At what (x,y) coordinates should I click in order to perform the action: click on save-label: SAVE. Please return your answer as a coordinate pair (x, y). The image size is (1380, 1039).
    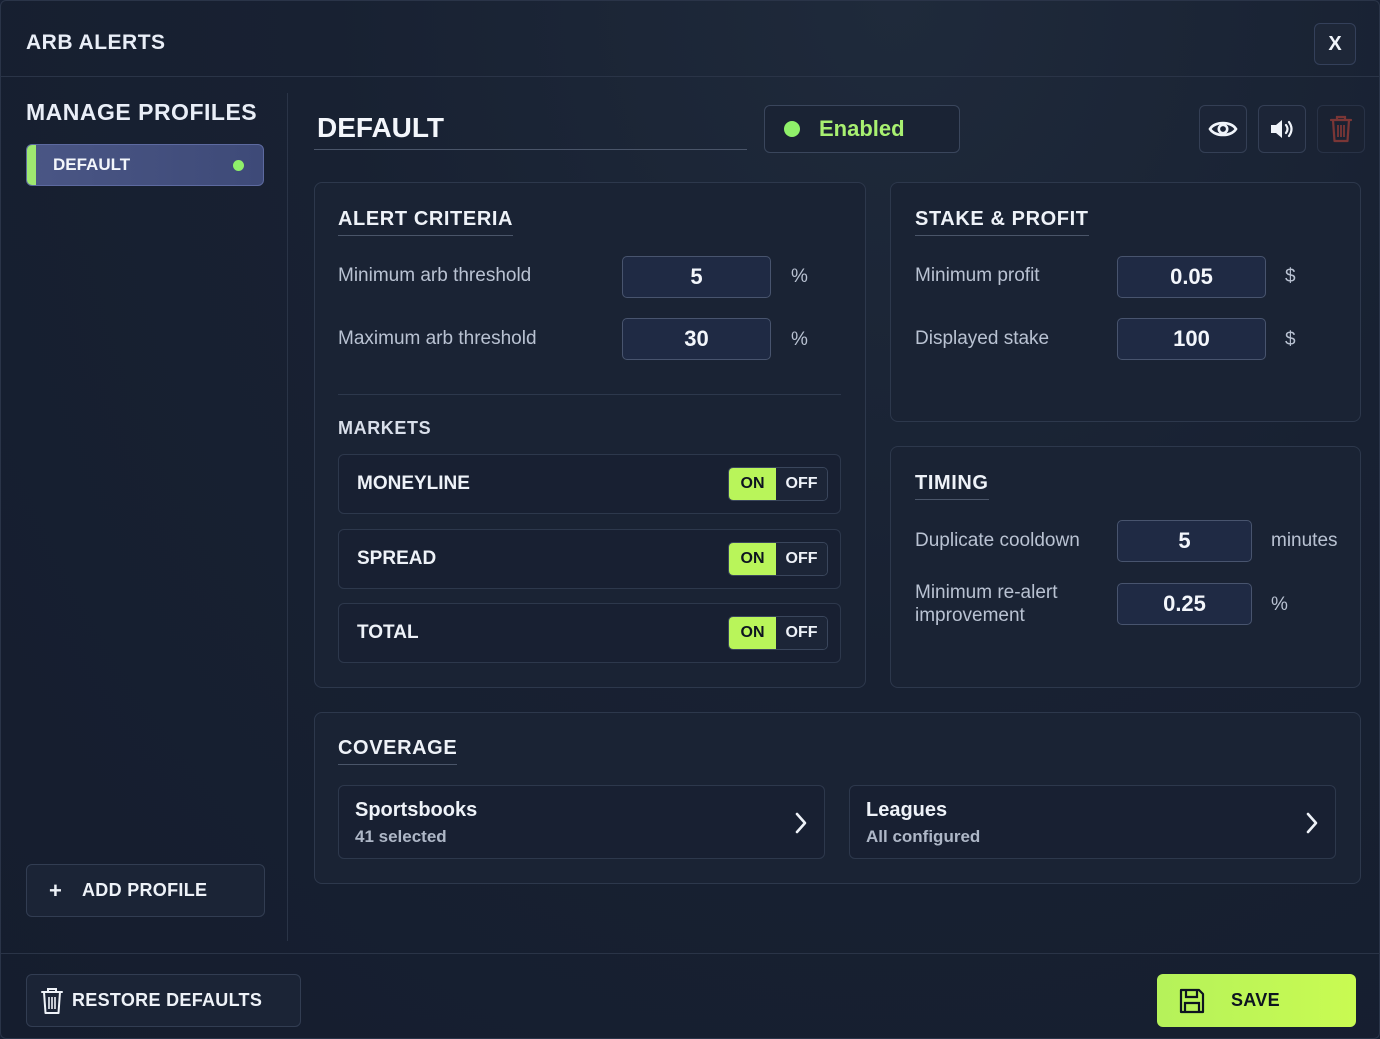
    Looking at the image, I should click on (1255, 1000).